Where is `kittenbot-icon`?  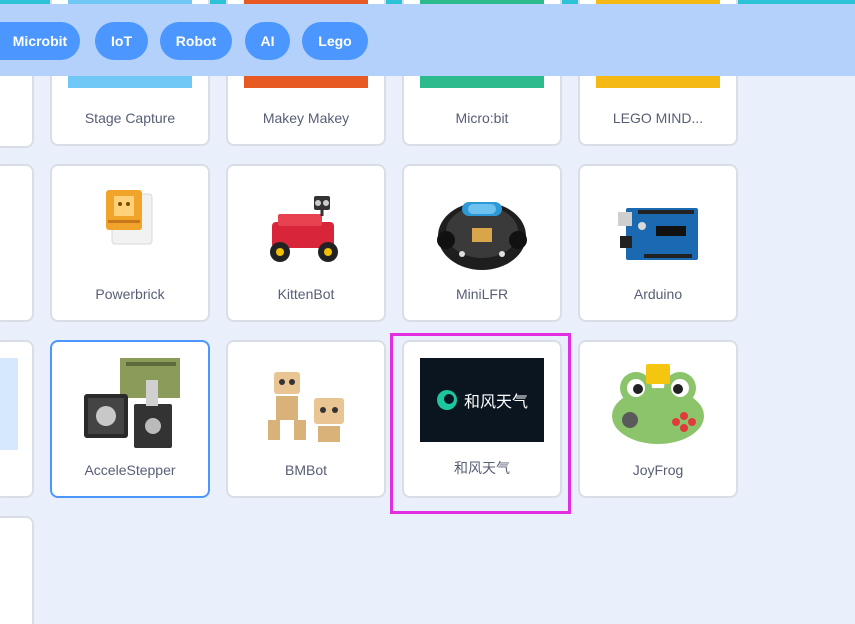
kittenbot-icon is located at coordinates (304, 229).